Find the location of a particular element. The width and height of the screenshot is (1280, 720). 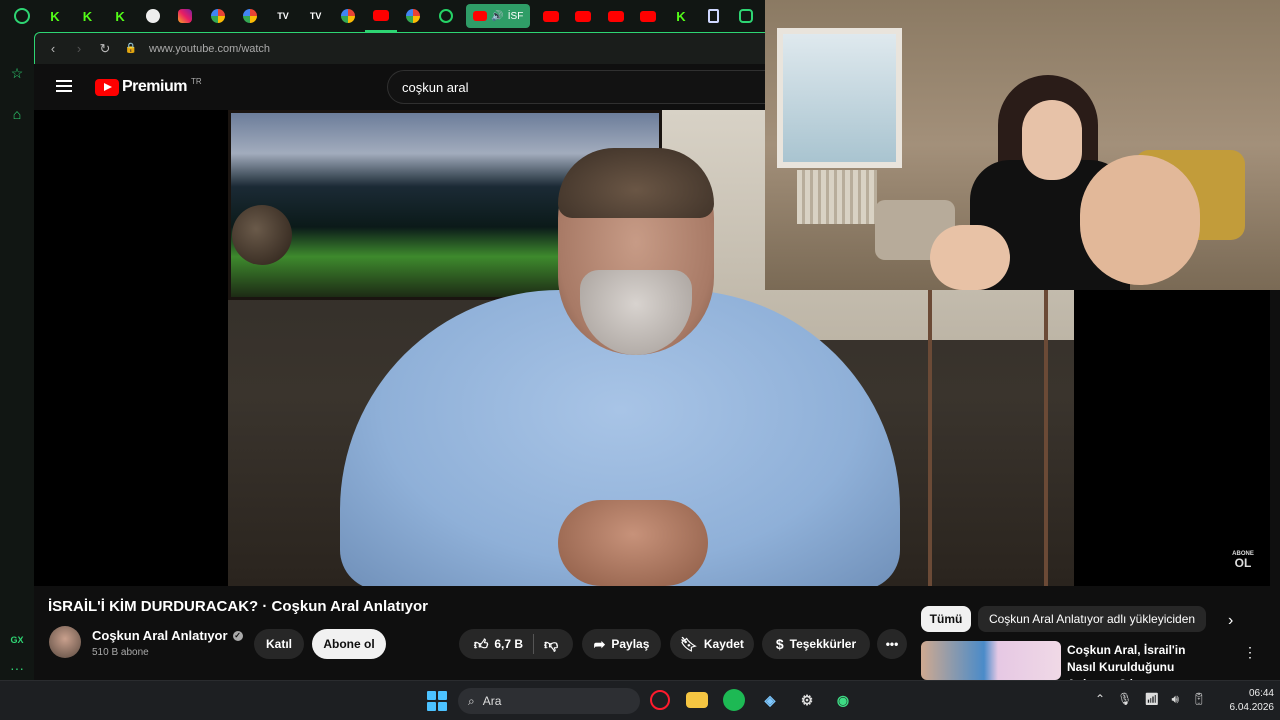

tab-github is located at coordinates (152, 16).